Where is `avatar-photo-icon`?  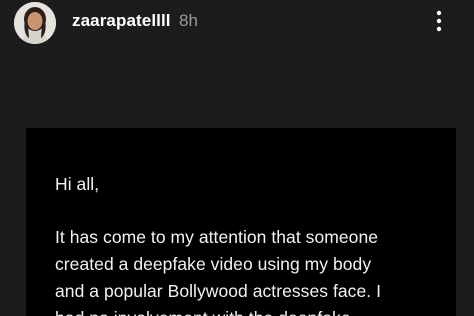
avatar-photo-icon is located at coordinates (35, 23).